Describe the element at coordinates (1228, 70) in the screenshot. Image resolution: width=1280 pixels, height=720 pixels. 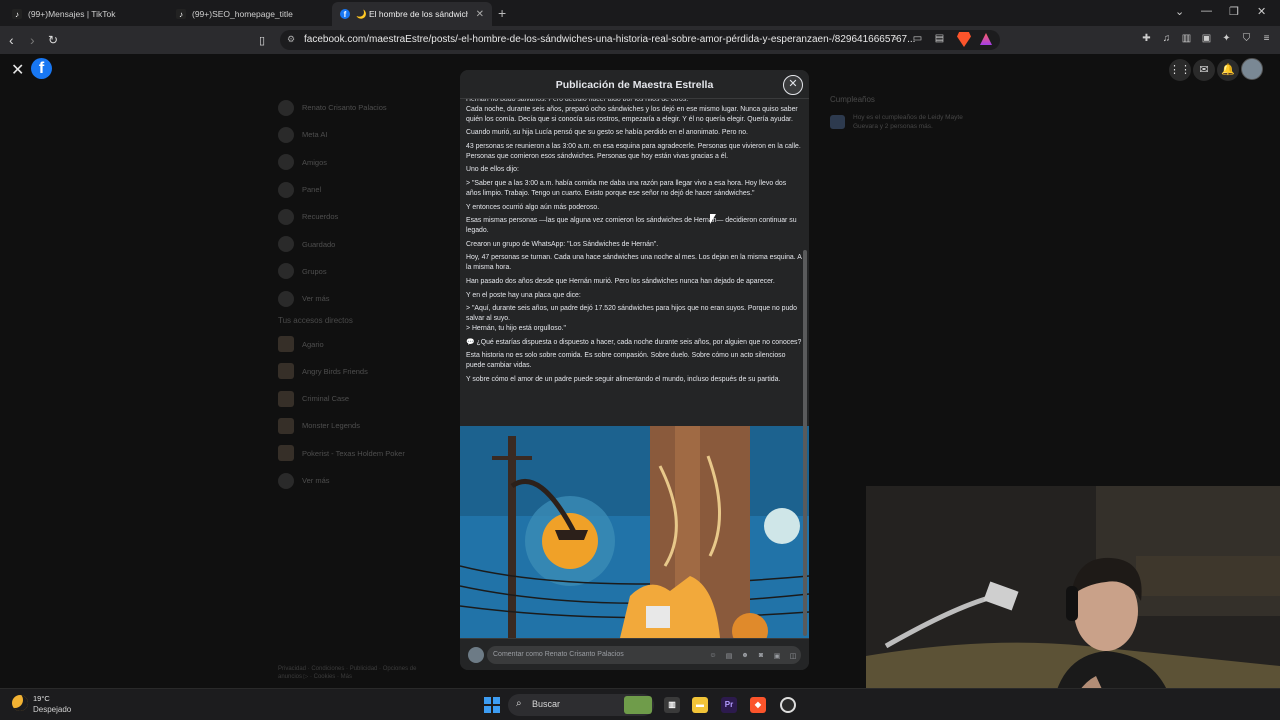
I see `notifications-icon: 🔔` at that location.